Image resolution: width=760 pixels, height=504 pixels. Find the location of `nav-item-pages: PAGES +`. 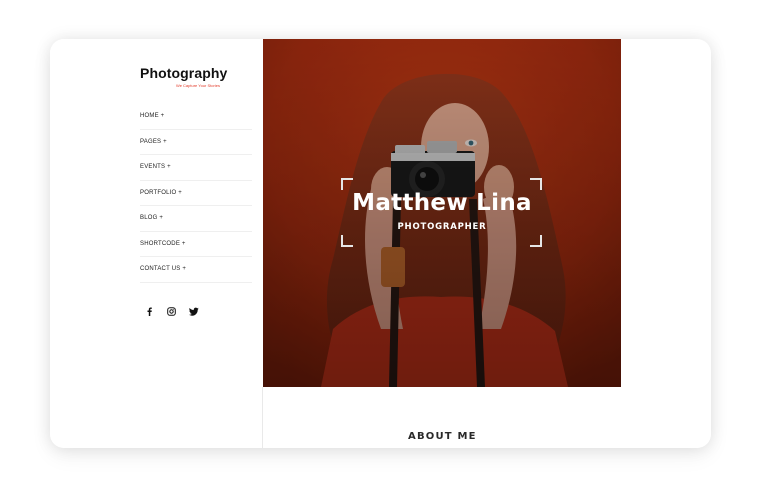

nav-item-pages: PAGES + is located at coordinates (196, 142).